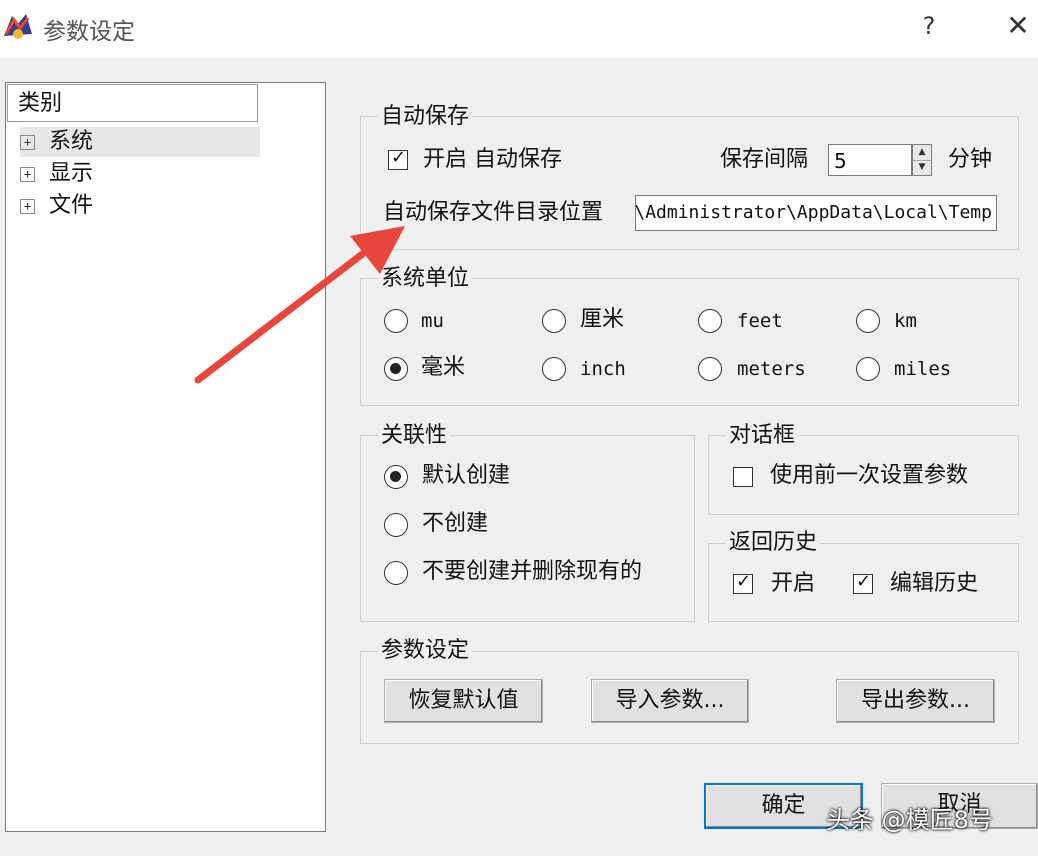  What do you see at coordinates (493, 212) in the screenshot?
I see `autosave-dir-label: 自动保存文件目录位置` at bounding box center [493, 212].